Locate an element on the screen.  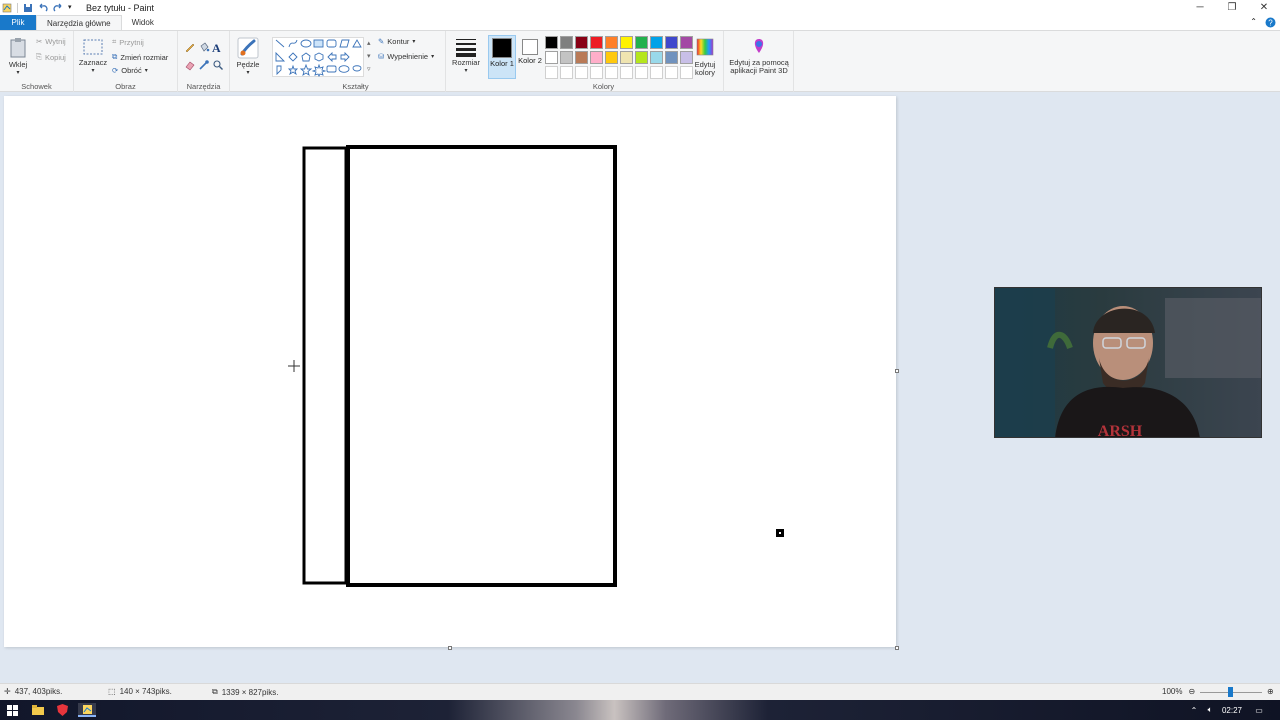
copy-button: ⎘ Kopiuj is located at coordinates (51, 57).